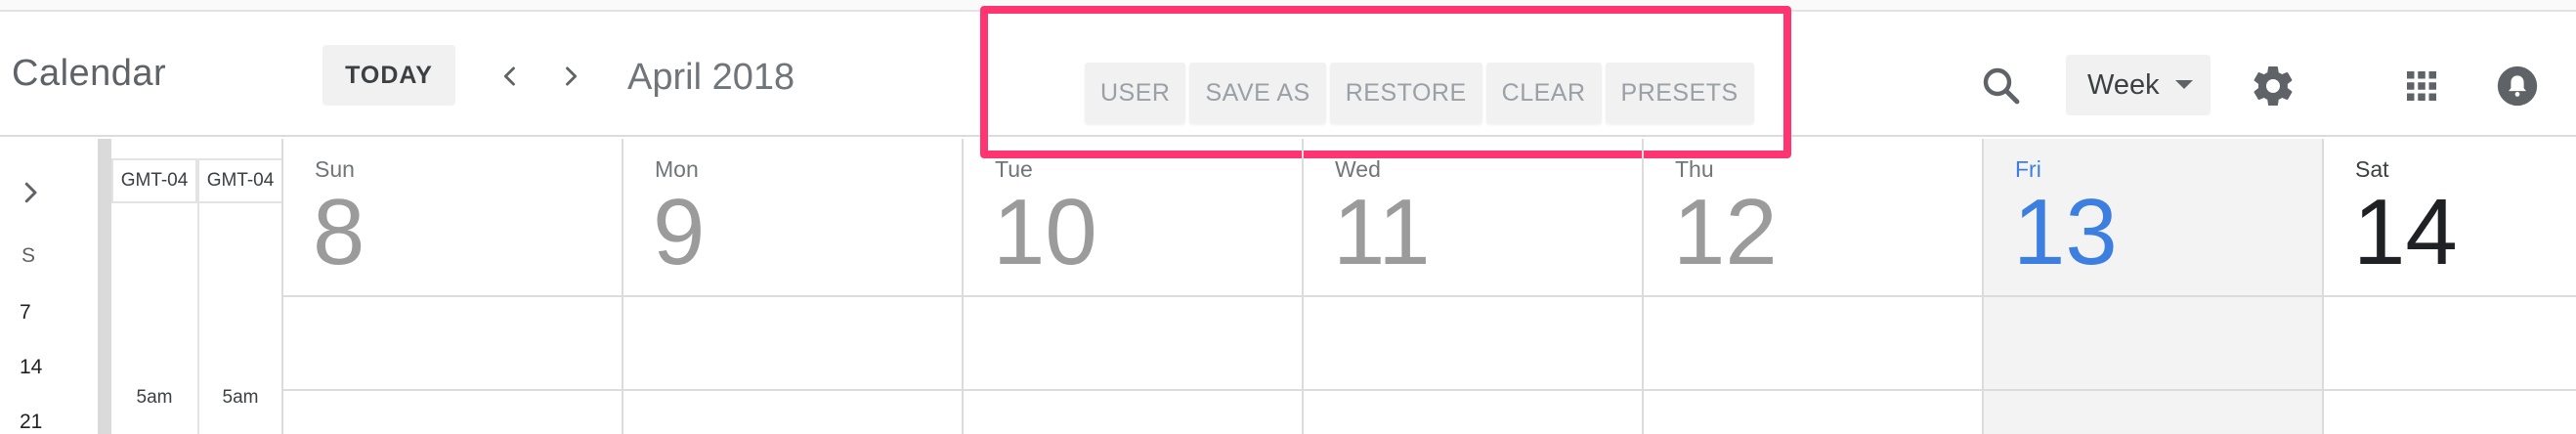 This screenshot has width=2576, height=434. I want to click on day-number: 14, so click(2406, 233).